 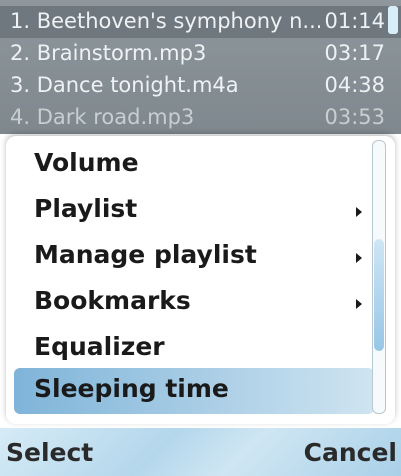 I want to click on menu-scrollbar, so click(x=379, y=277).